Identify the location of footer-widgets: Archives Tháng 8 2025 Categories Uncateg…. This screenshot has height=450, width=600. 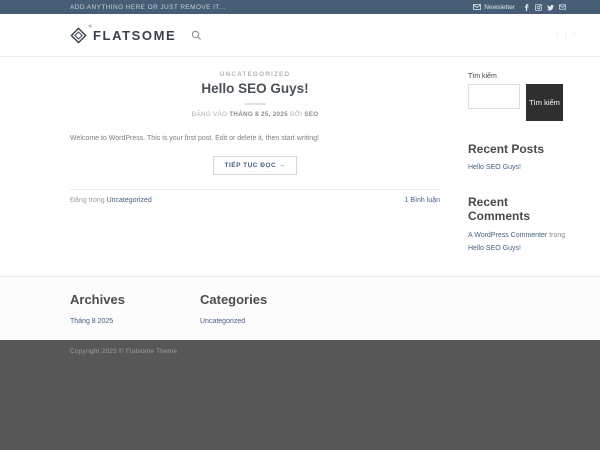
(300, 308).